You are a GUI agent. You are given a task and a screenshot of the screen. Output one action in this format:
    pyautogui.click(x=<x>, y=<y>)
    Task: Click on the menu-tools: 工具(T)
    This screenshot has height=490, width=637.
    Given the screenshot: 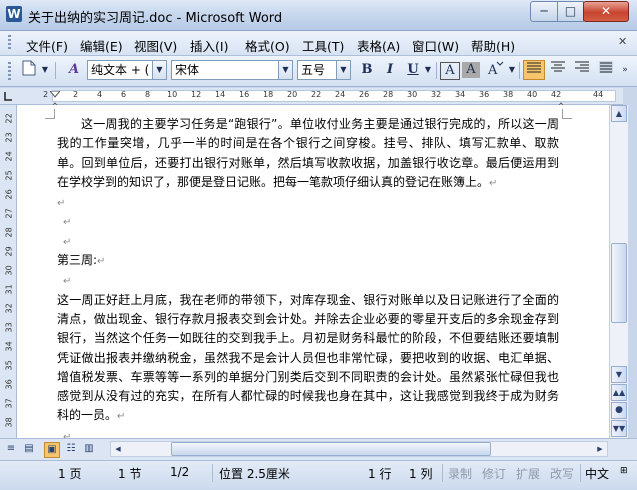 What is the action you would take?
    pyautogui.click(x=323, y=45)
    